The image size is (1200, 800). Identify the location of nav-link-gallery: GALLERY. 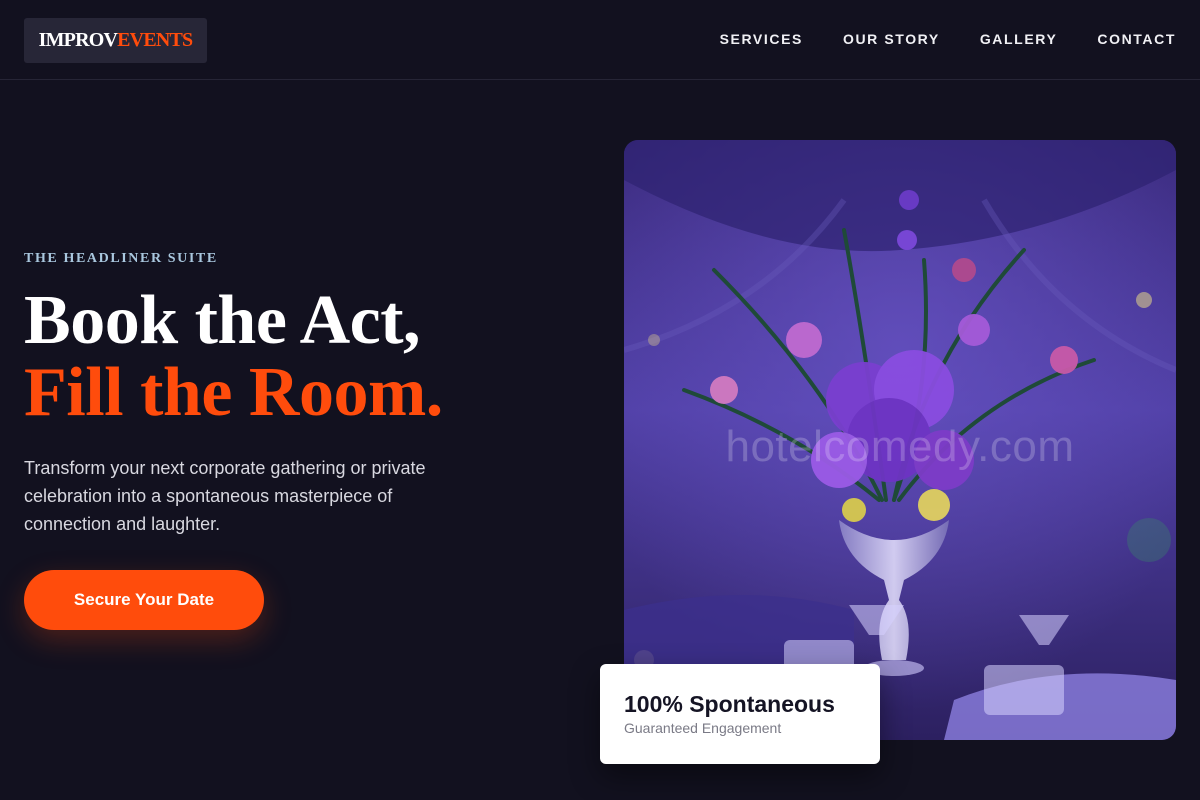
(1019, 39).